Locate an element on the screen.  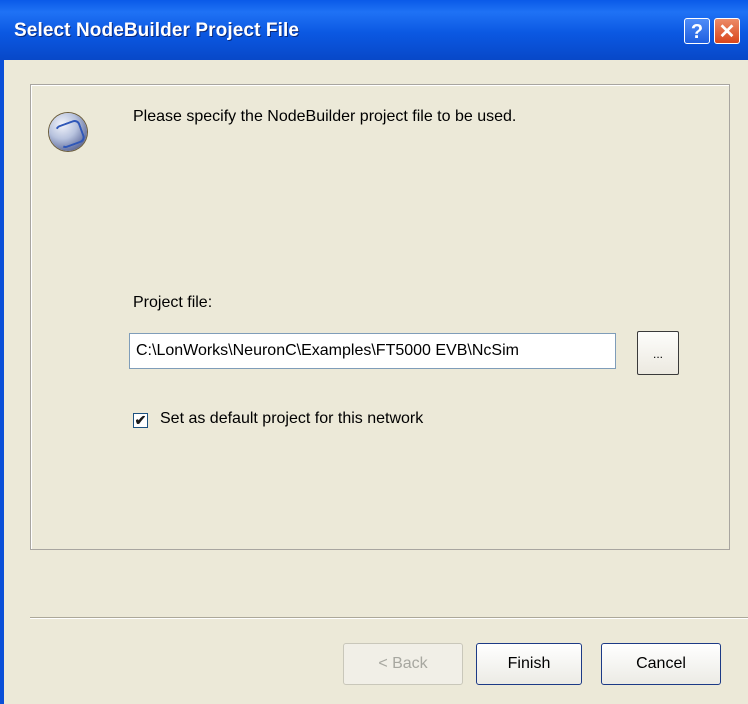
default-project-checkbox: ✔ is located at coordinates (140, 420).